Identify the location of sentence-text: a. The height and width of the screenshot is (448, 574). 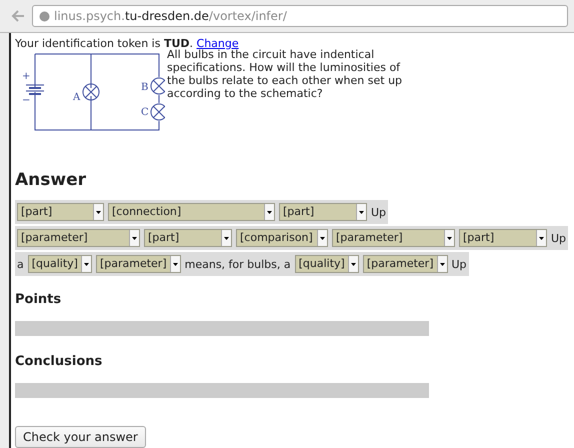
(20, 264).